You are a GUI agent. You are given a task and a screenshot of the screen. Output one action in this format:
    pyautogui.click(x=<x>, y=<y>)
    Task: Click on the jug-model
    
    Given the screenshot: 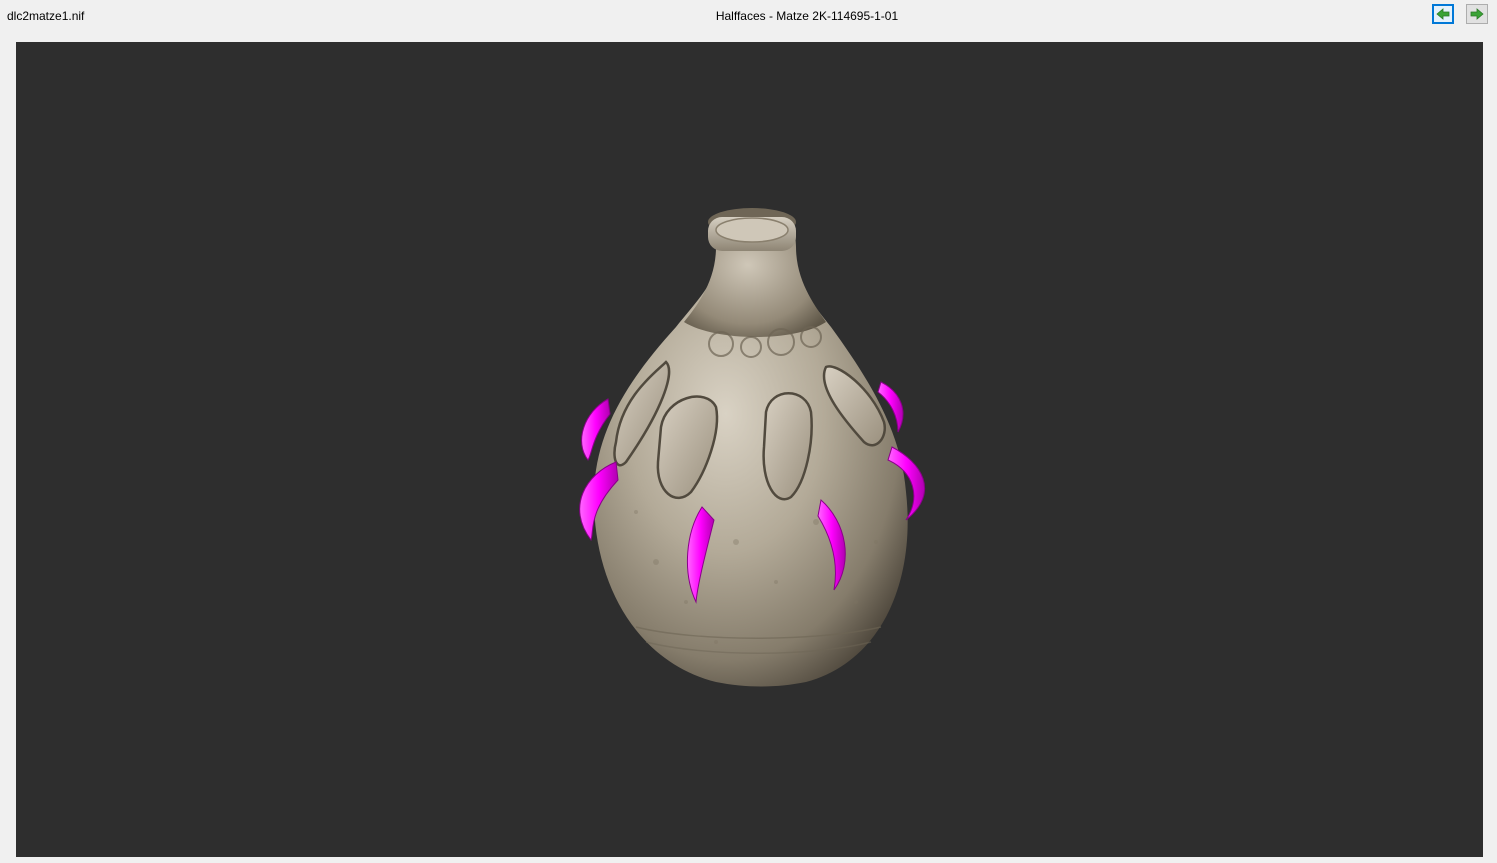 What is the action you would take?
    pyautogui.click(x=750, y=447)
    